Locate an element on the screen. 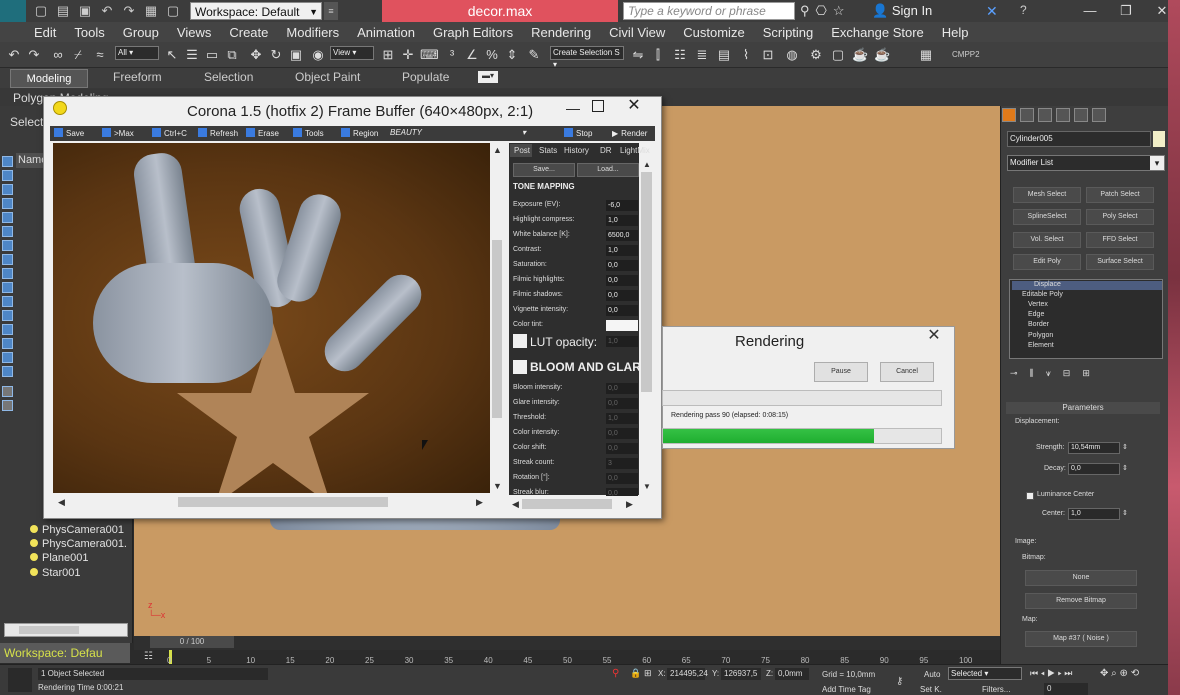  spline-select-button: SplineSelect is located at coordinates (1047, 217).